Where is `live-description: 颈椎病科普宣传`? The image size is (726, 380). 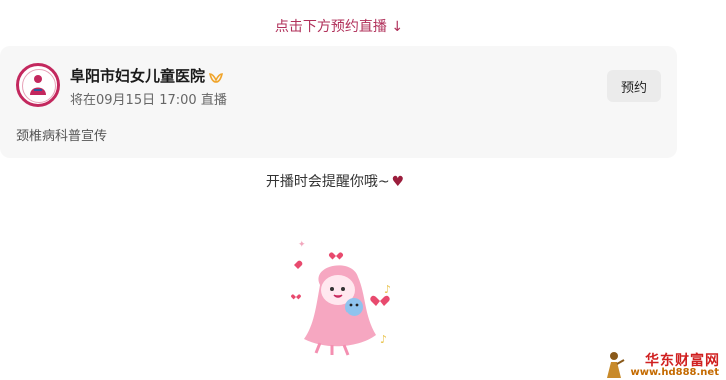 live-description: 颈椎病科普宣传 is located at coordinates (62, 136).